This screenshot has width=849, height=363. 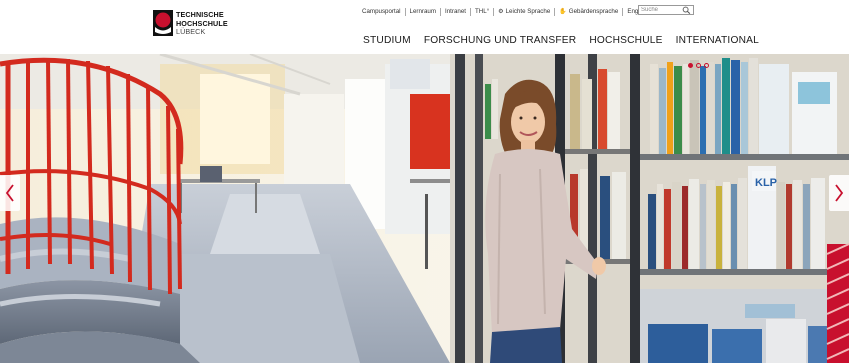 I want to click on utility-link-leichte-sprache: ⚙ Leichte Sprache, so click(x=523, y=12).